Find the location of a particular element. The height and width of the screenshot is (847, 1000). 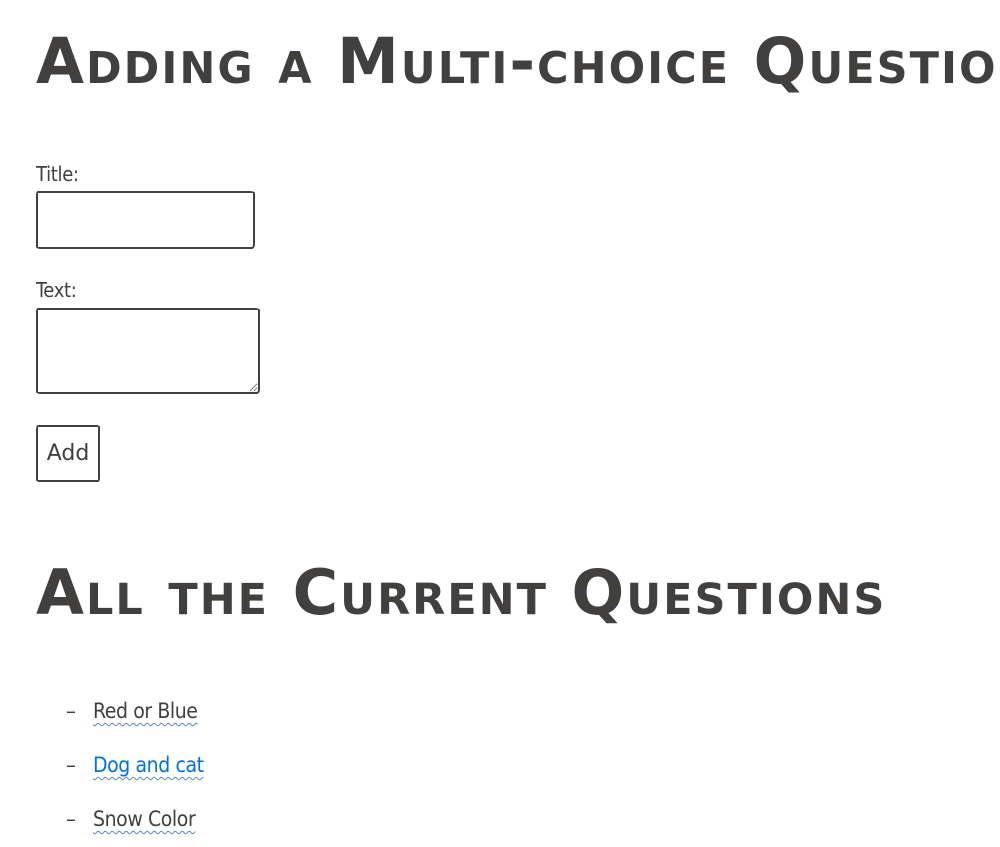

question-list: – Red or Blue – Dog and cat – Snow Color is located at coordinates (135, 765).